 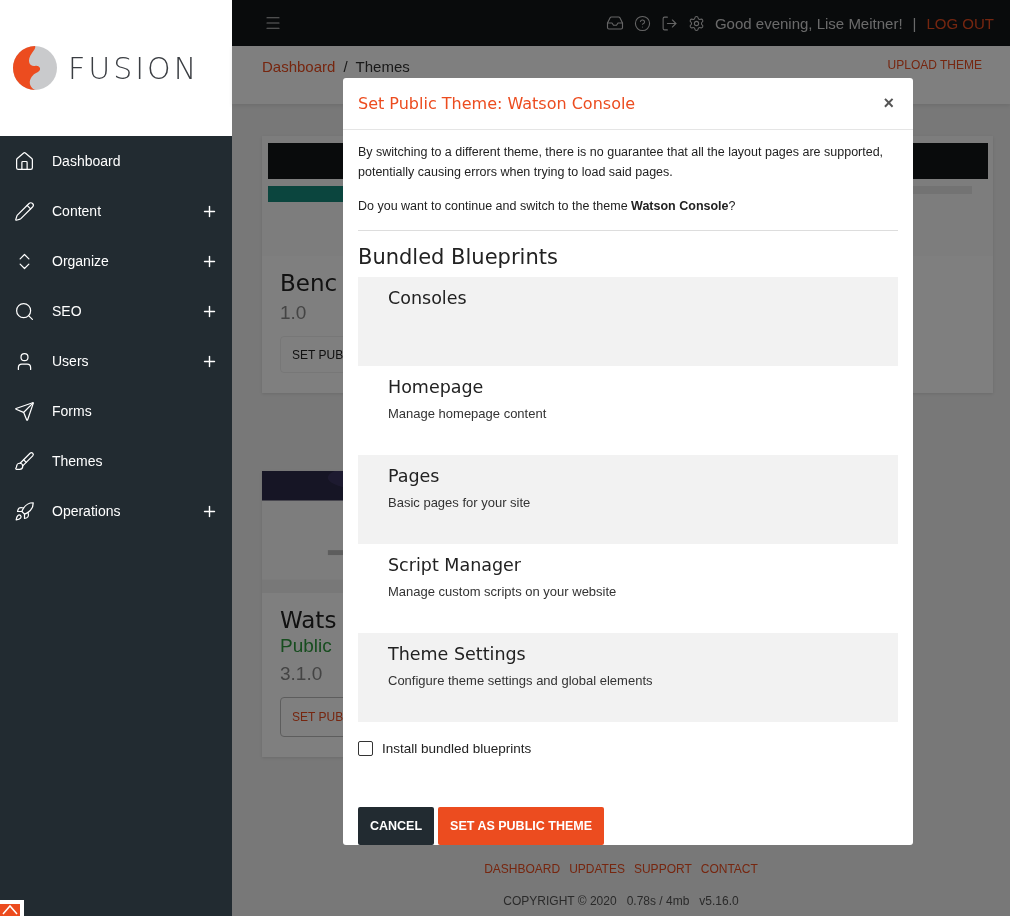 What do you see at coordinates (308, 620) in the screenshot?
I see `theme-name: Wats` at bounding box center [308, 620].